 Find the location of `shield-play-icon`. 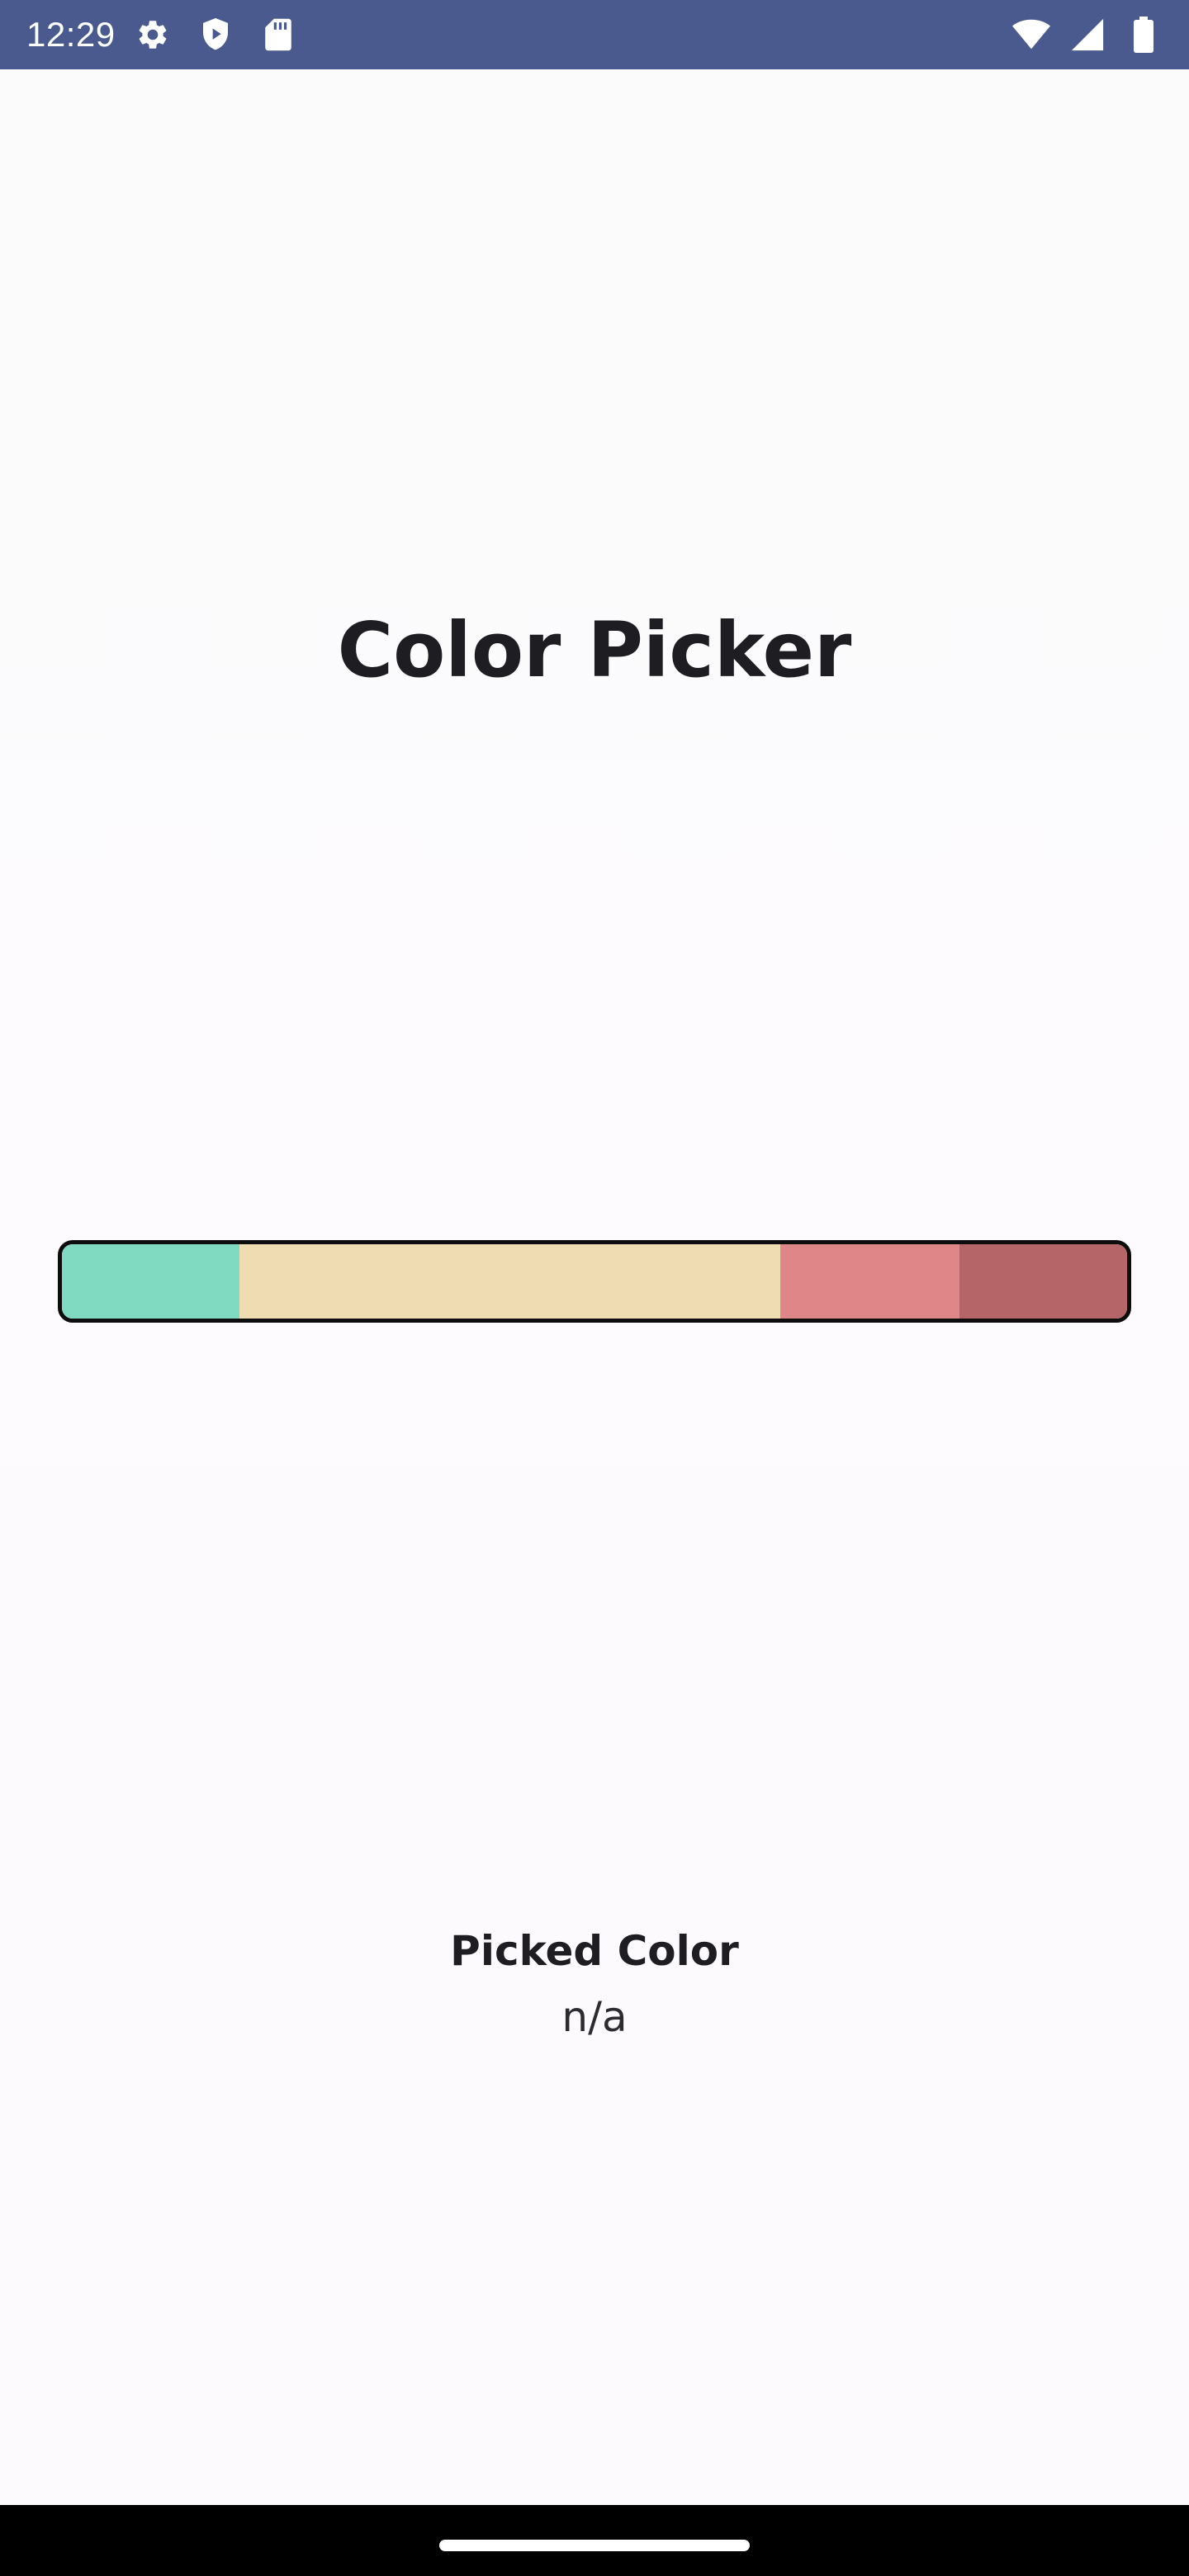

shield-play-icon is located at coordinates (215, 35).